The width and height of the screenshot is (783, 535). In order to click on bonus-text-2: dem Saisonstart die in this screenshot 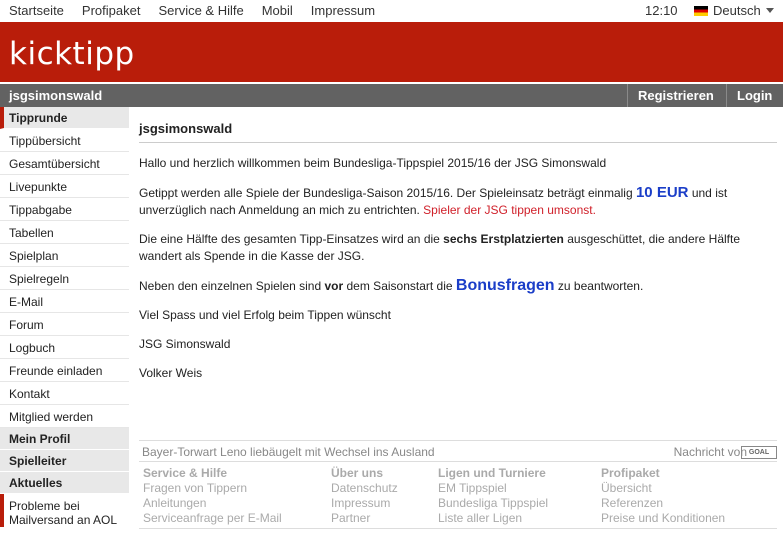, I will do `click(399, 286)`.